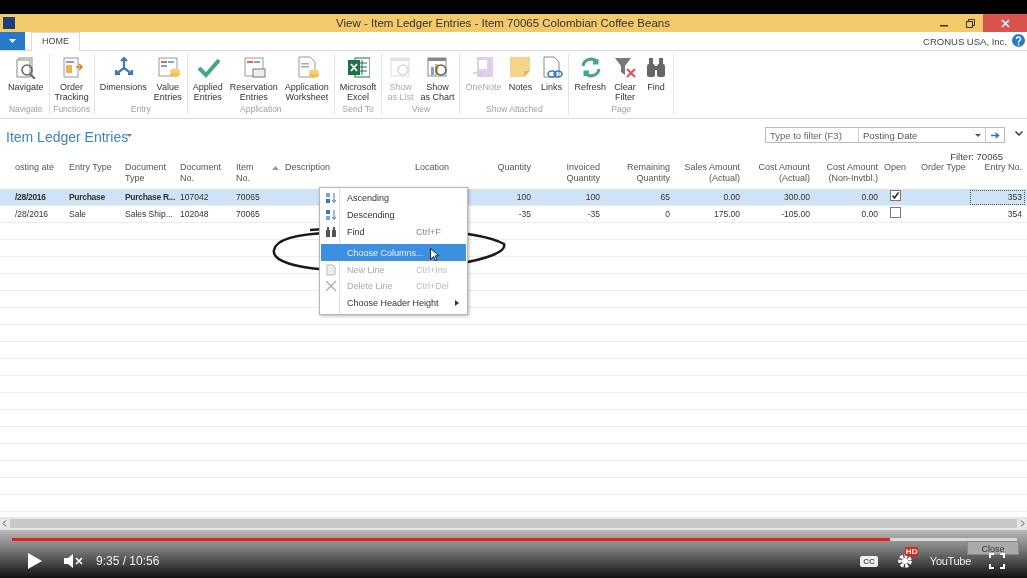  I want to click on document-search-icon, so click(25, 67).